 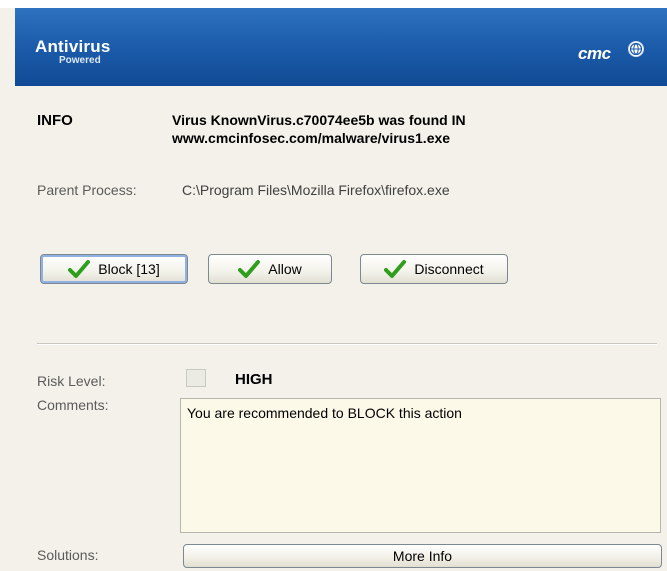 I want to click on globe-icon, so click(x=636, y=49).